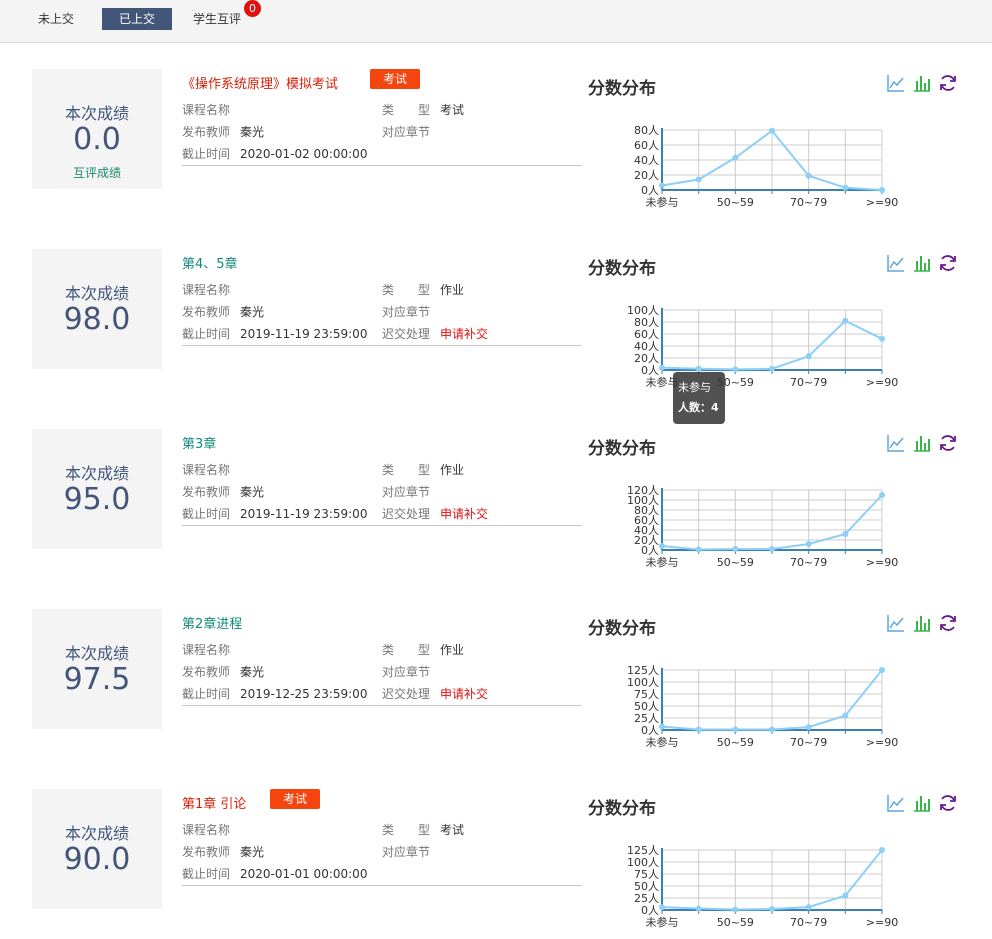 Image resolution: width=992 pixels, height=939 pixels. Describe the element at coordinates (406, 312) in the screenshot. I see `field-label: 对应章节` at that location.